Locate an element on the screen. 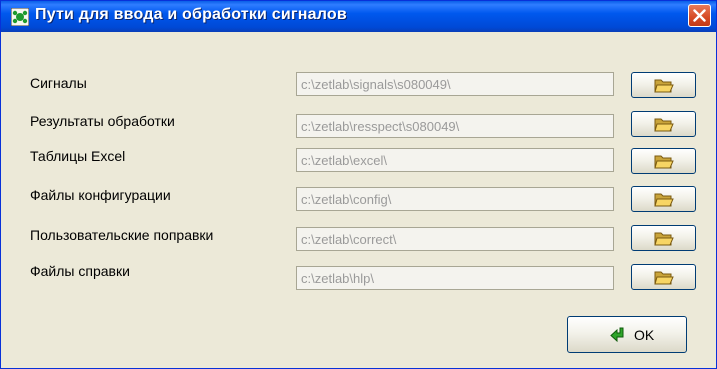 The width and height of the screenshot is (717, 369). config-path-field is located at coordinates (455, 199).